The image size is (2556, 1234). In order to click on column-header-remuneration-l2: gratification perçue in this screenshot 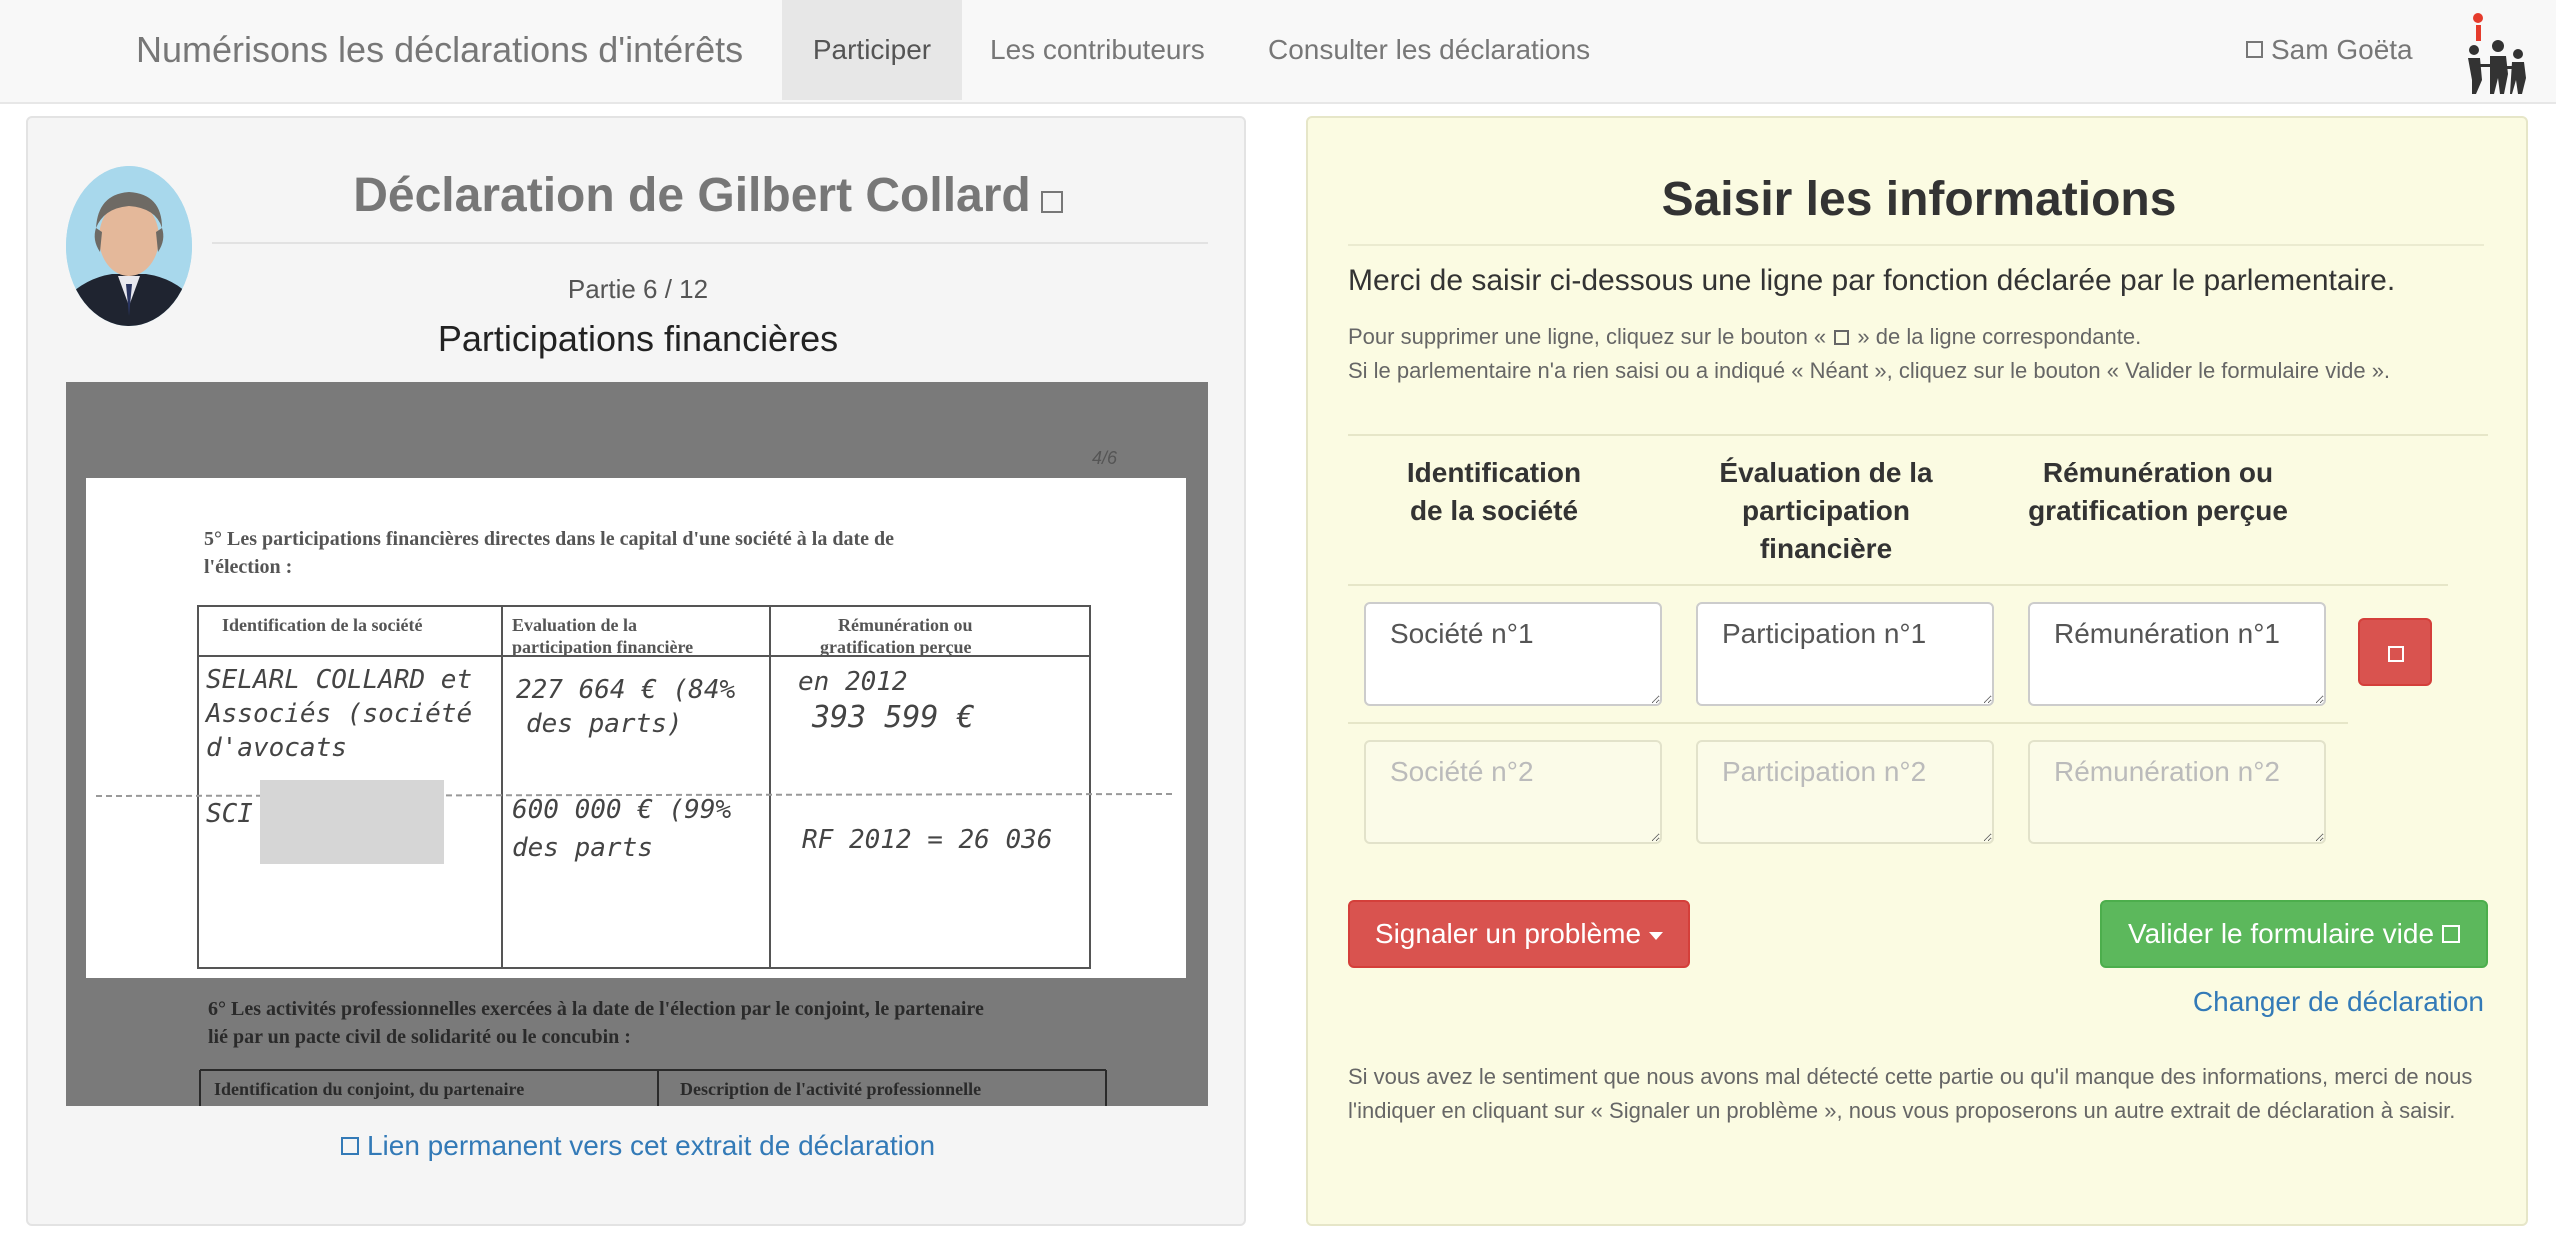, I will do `click(2158, 510)`.